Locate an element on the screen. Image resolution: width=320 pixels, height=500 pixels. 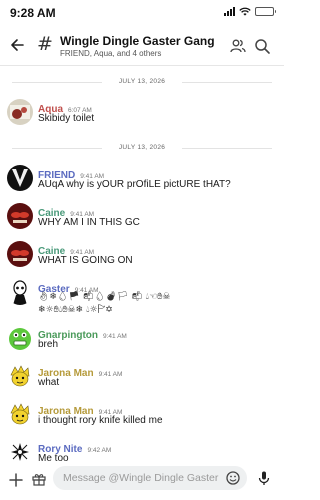
status-time: 9:28 AM is located at coordinates (33, 13).